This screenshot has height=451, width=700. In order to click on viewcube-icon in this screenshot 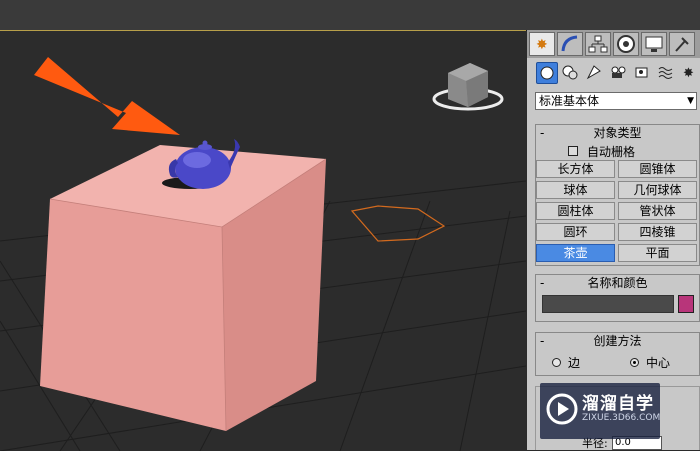, I will do `click(468, 87)`.